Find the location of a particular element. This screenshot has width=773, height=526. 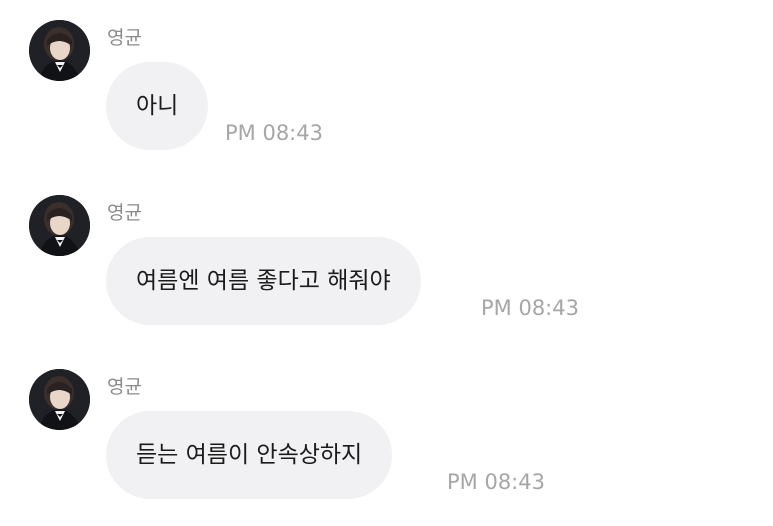

message-bubble: 듣는 여름이 안속상하지 is located at coordinates (249, 455).